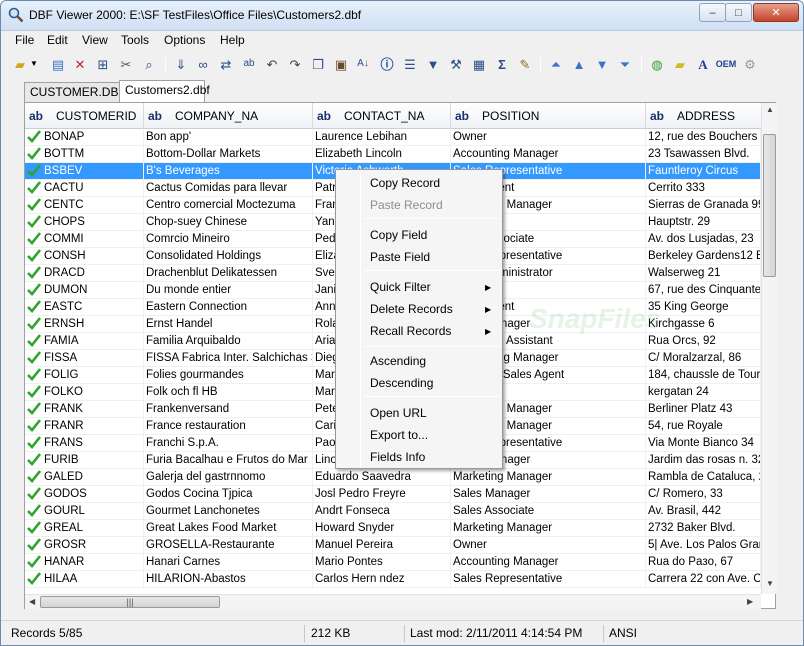  What do you see at coordinates (556, 64) in the screenshot?
I see `first-record-icon: ⏶` at bounding box center [556, 64].